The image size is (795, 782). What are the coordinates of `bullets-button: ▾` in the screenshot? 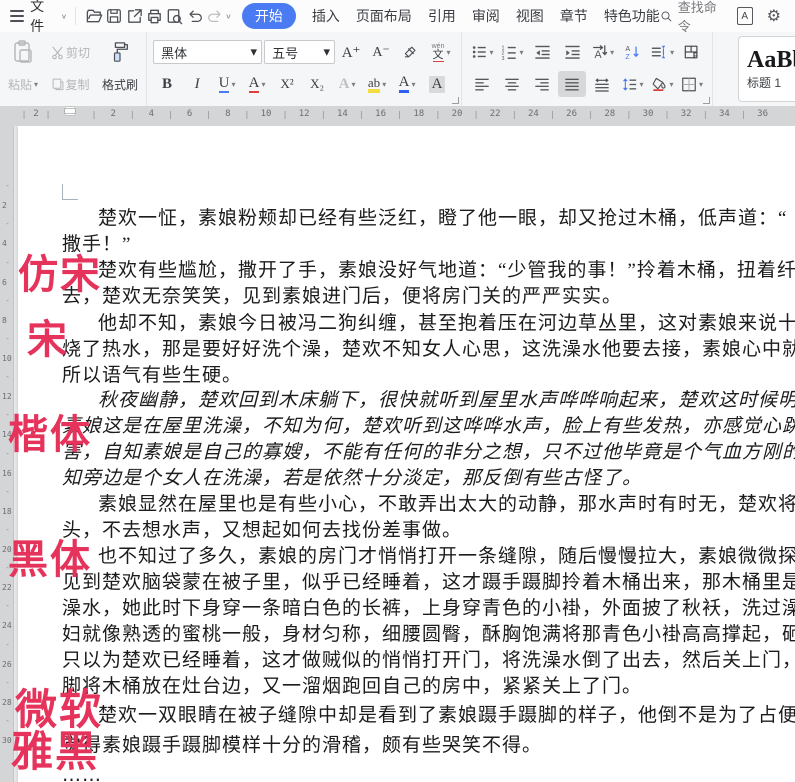 It's located at (482, 52).